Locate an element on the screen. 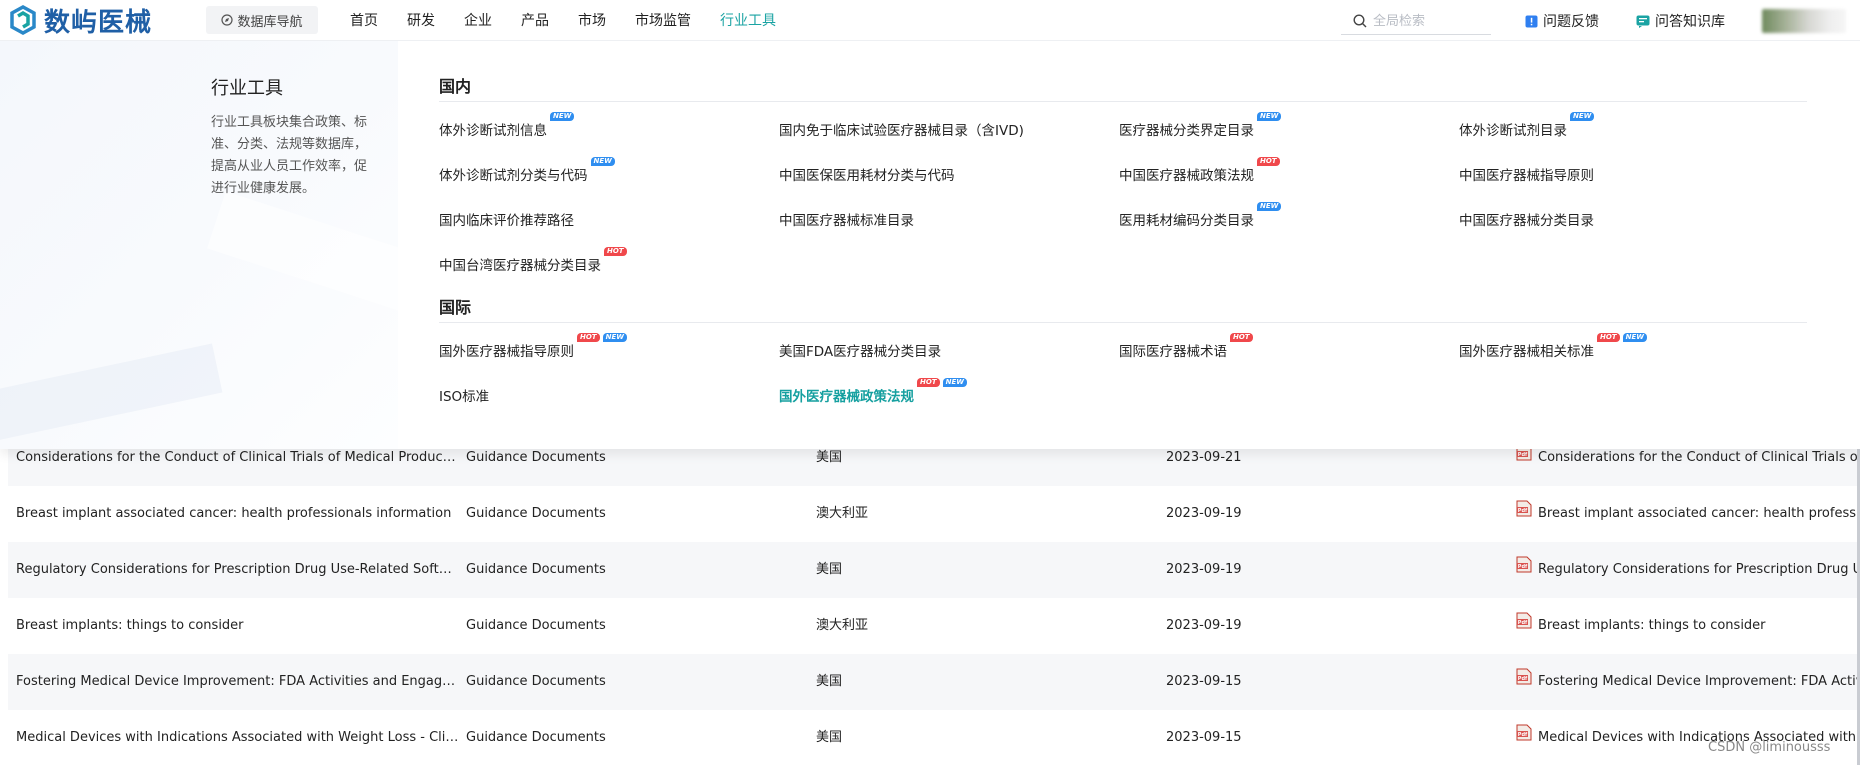 Image resolution: width=1860 pixels, height=766 pixels. doc-file-name: Breast implants: things to consider is located at coordinates (1652, 625).